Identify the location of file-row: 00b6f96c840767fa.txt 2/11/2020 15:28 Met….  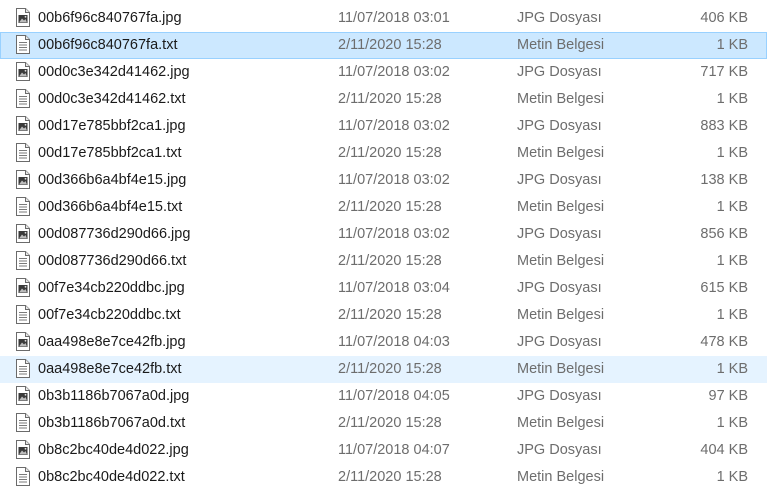
(383, 45).